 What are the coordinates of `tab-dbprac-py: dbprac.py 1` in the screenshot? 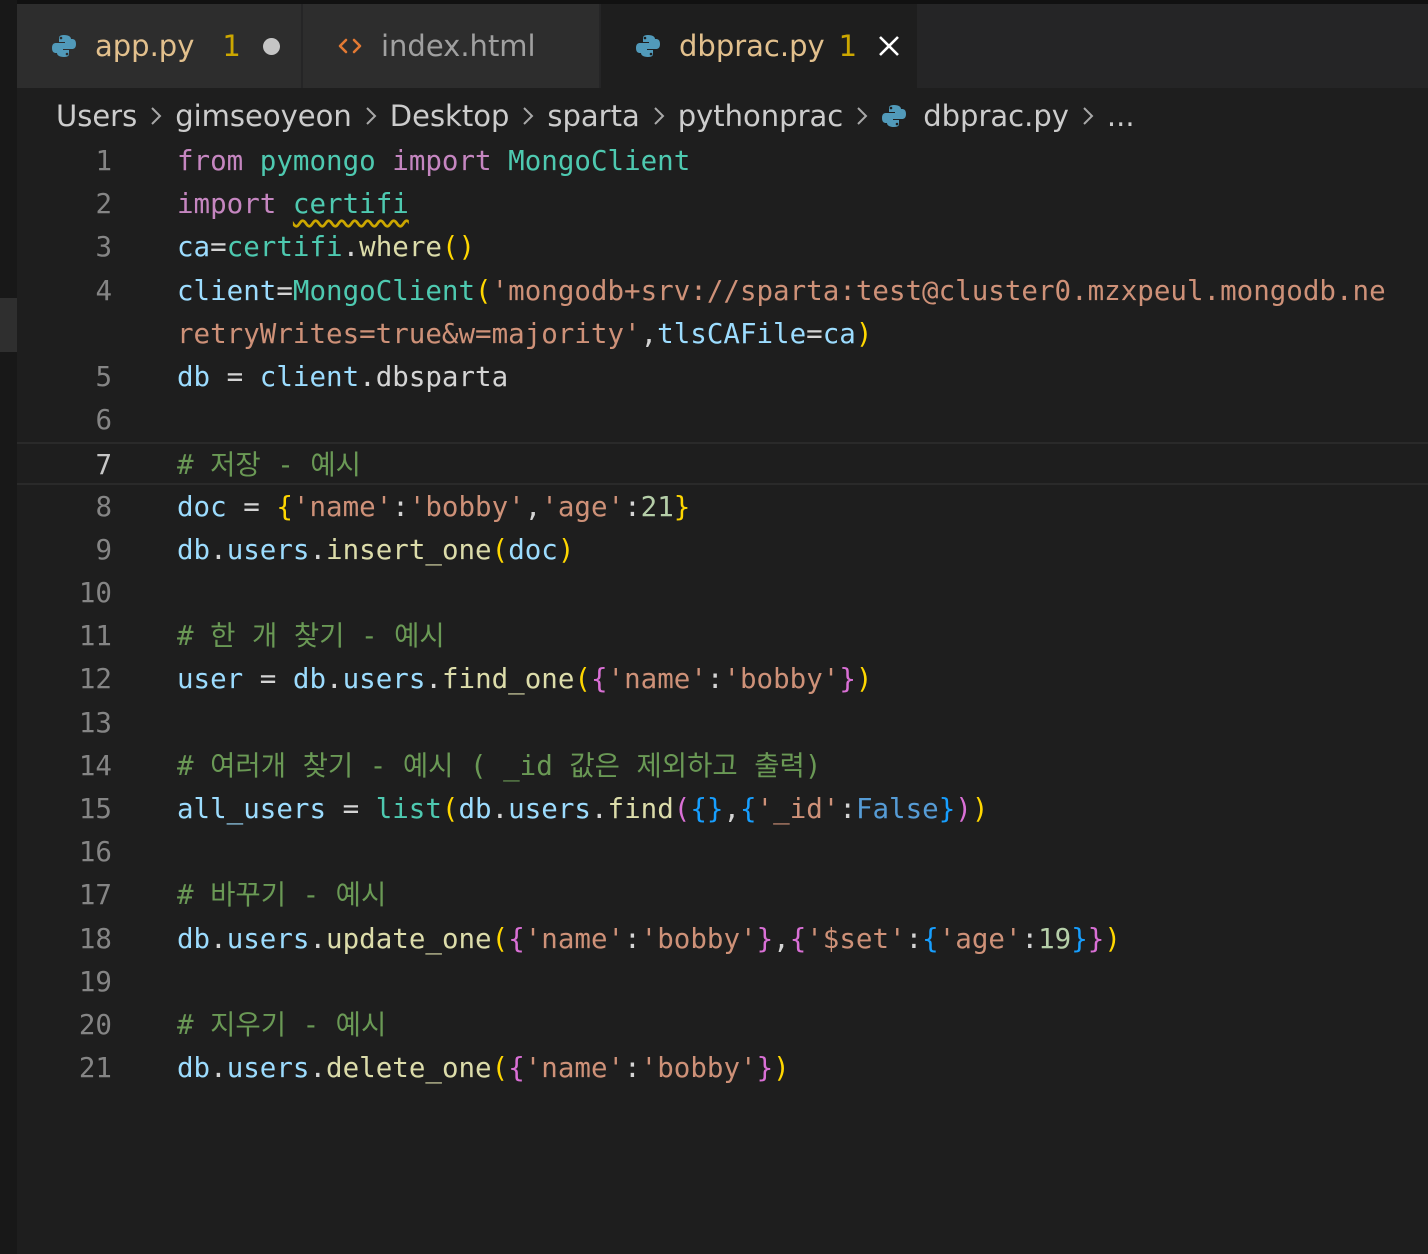 It's located at (760, 46).